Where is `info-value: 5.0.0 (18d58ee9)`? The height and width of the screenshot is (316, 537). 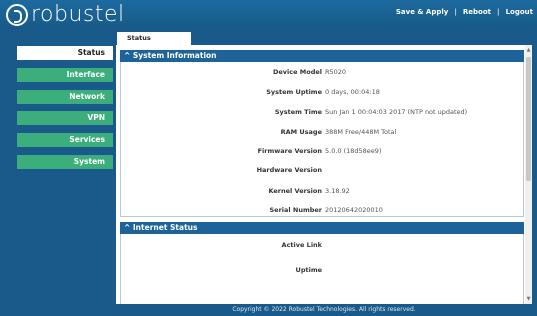
info-value: 5.0.0 (18d58ee9) is located at coordinates (353, 151).